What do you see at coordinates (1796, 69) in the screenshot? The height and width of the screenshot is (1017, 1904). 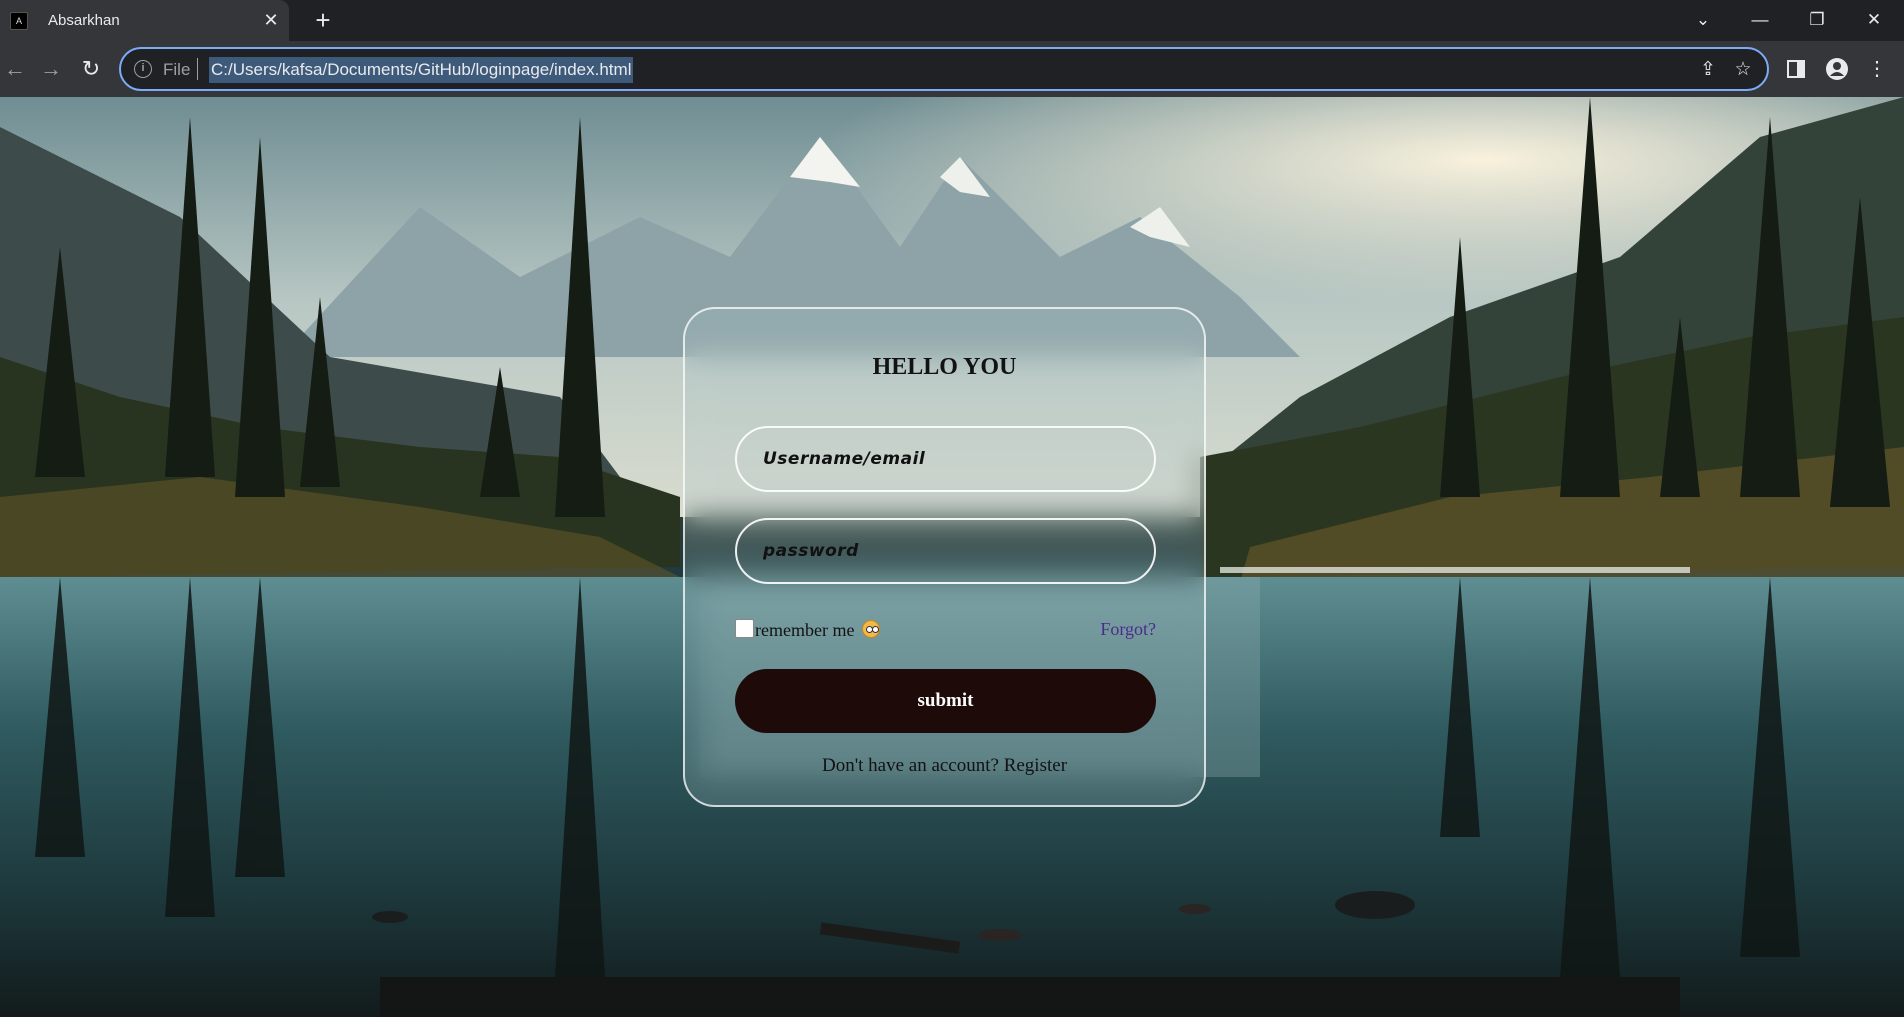 I see `side-panel-icon` at bounding box center [1796, 69].